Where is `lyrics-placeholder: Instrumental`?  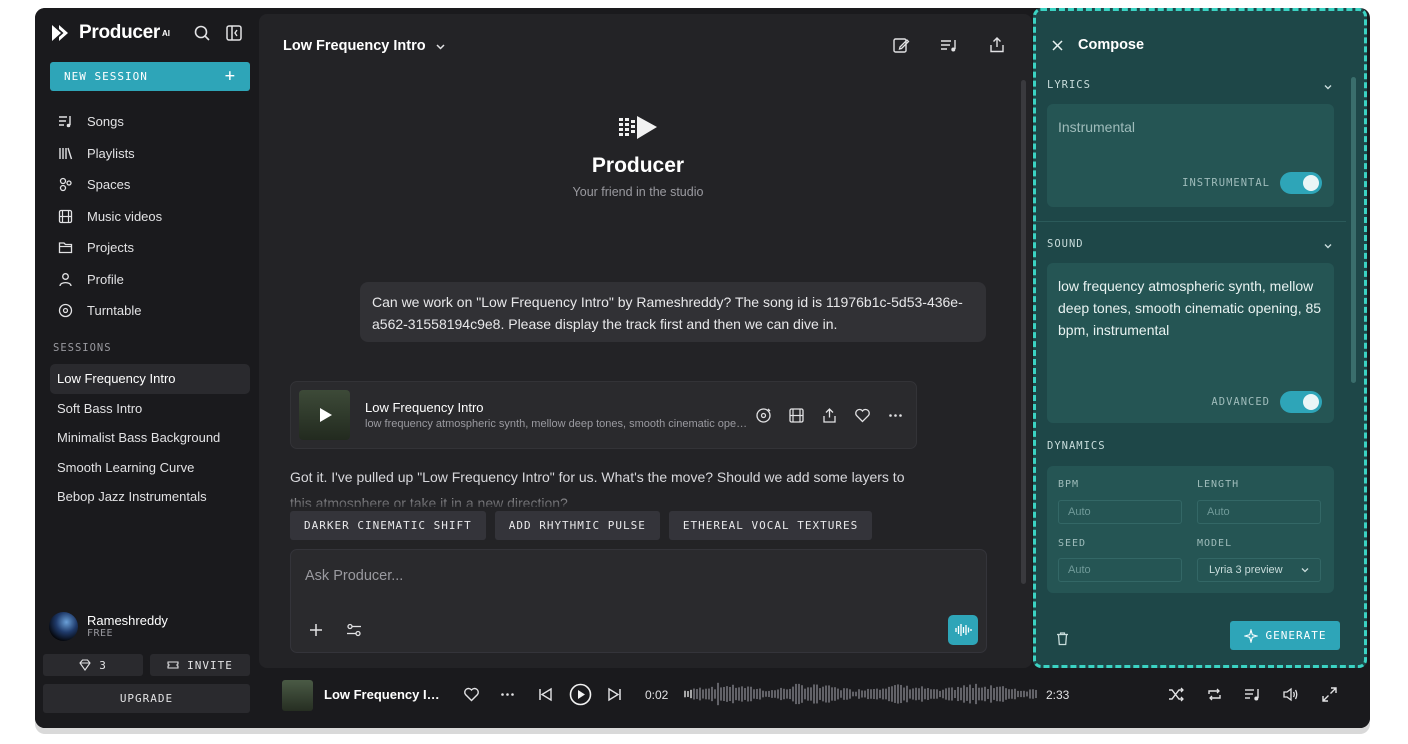 lyrics-placeholder: Instrumental is located at coordinates (1097, 127).